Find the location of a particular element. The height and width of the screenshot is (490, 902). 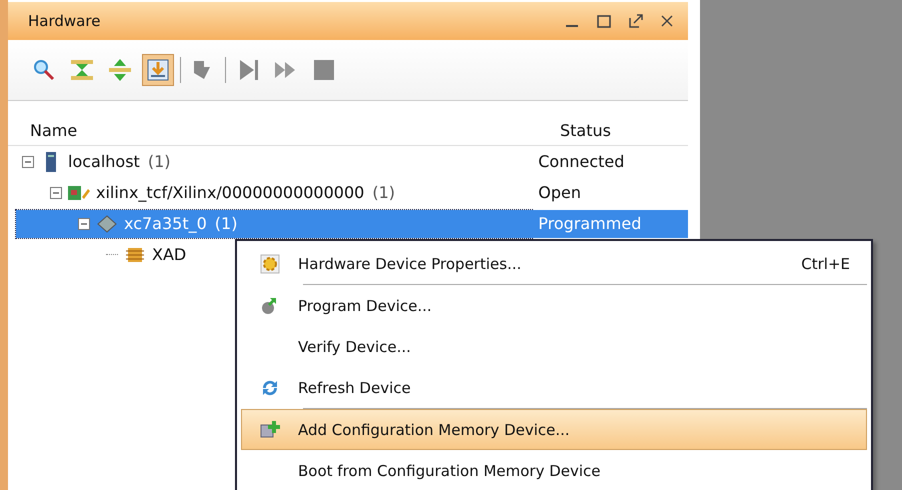

status-cell-text: Connected is located at coordinates (581, 162).